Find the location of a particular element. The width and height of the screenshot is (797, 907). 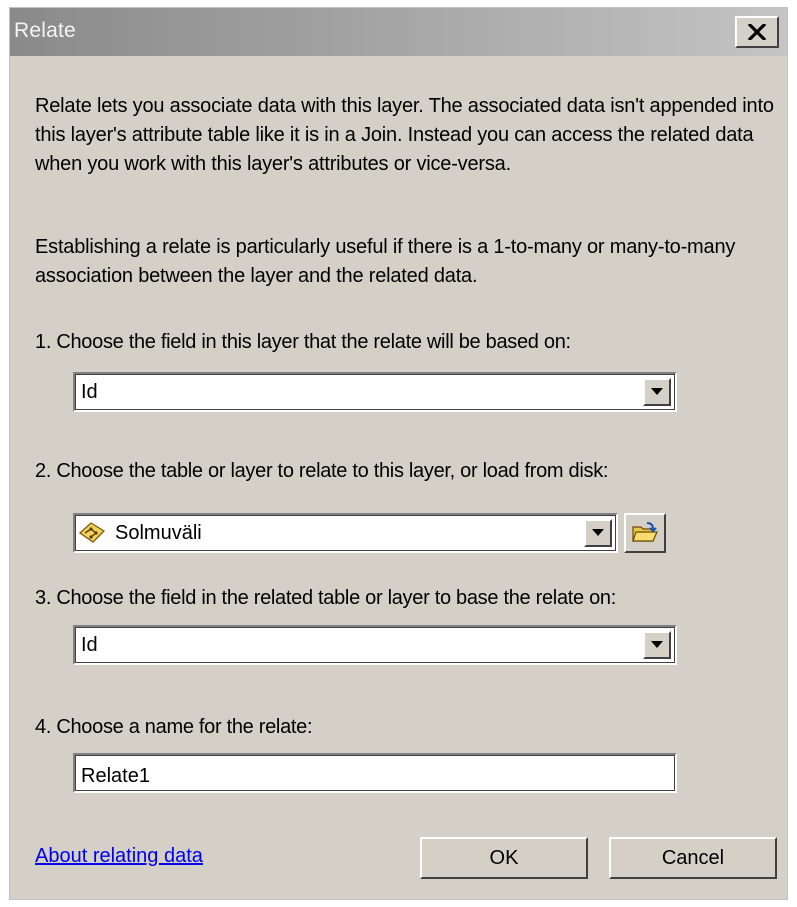

related-field-dropdown-value: Id is located at coordinates (89, 645).